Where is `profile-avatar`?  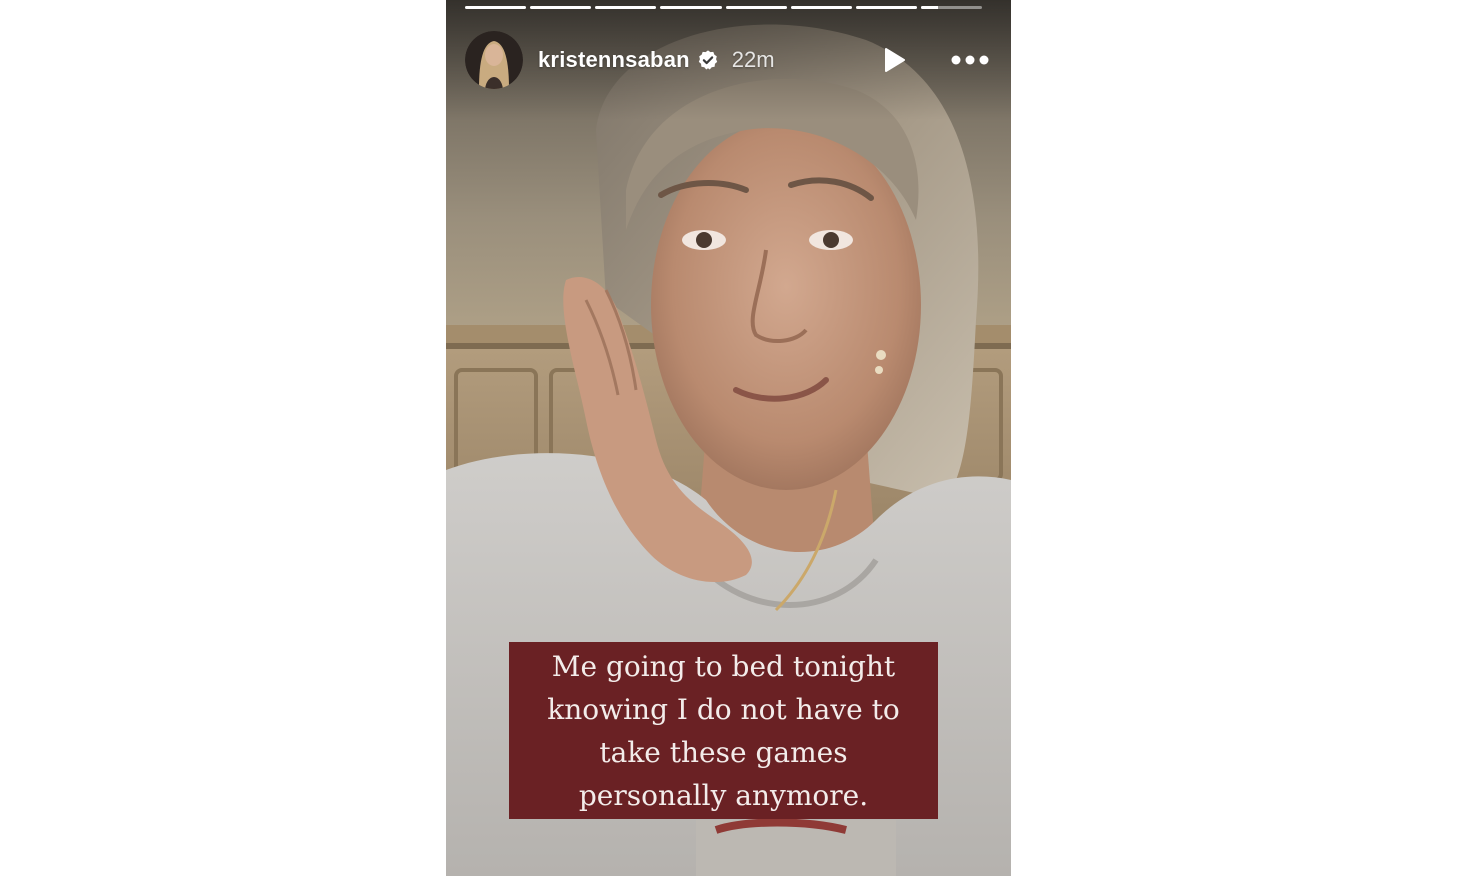 profile-avatar is located at coordinates (494, 60).